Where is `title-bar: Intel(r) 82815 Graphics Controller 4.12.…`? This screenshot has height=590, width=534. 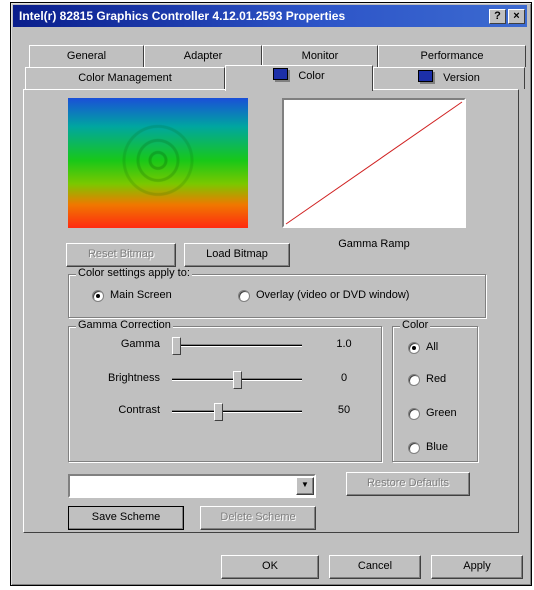 title-bar: Intel(r) 82815 Graphics Controller 4.12.… is located at coordinates (270, 16).